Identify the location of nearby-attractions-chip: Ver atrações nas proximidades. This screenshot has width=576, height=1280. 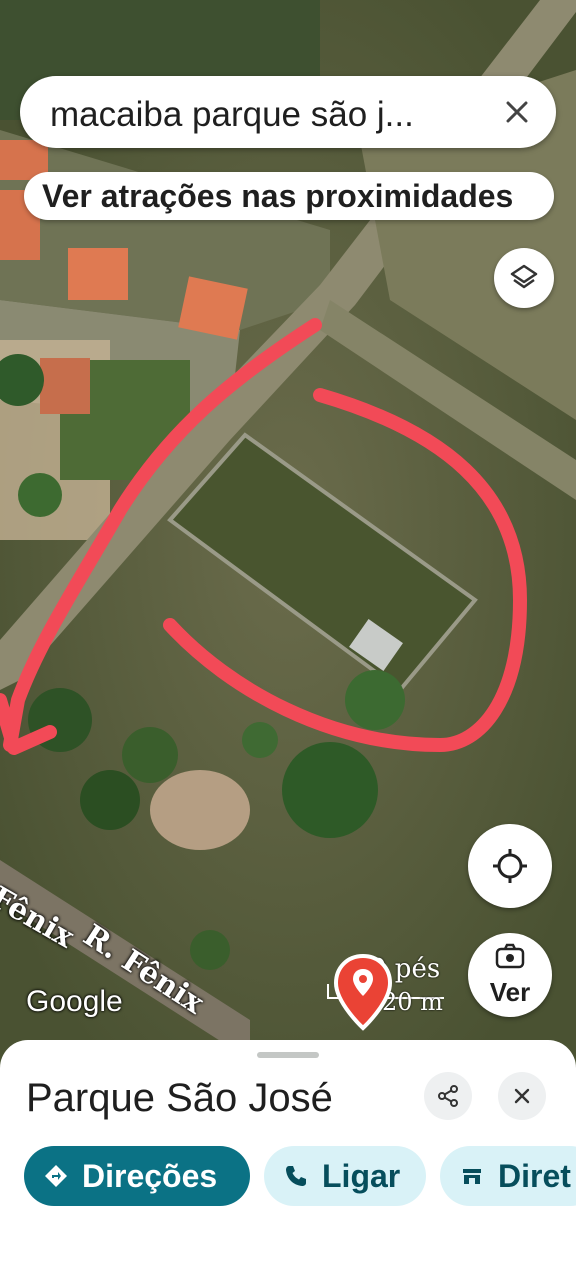
(289, 196).